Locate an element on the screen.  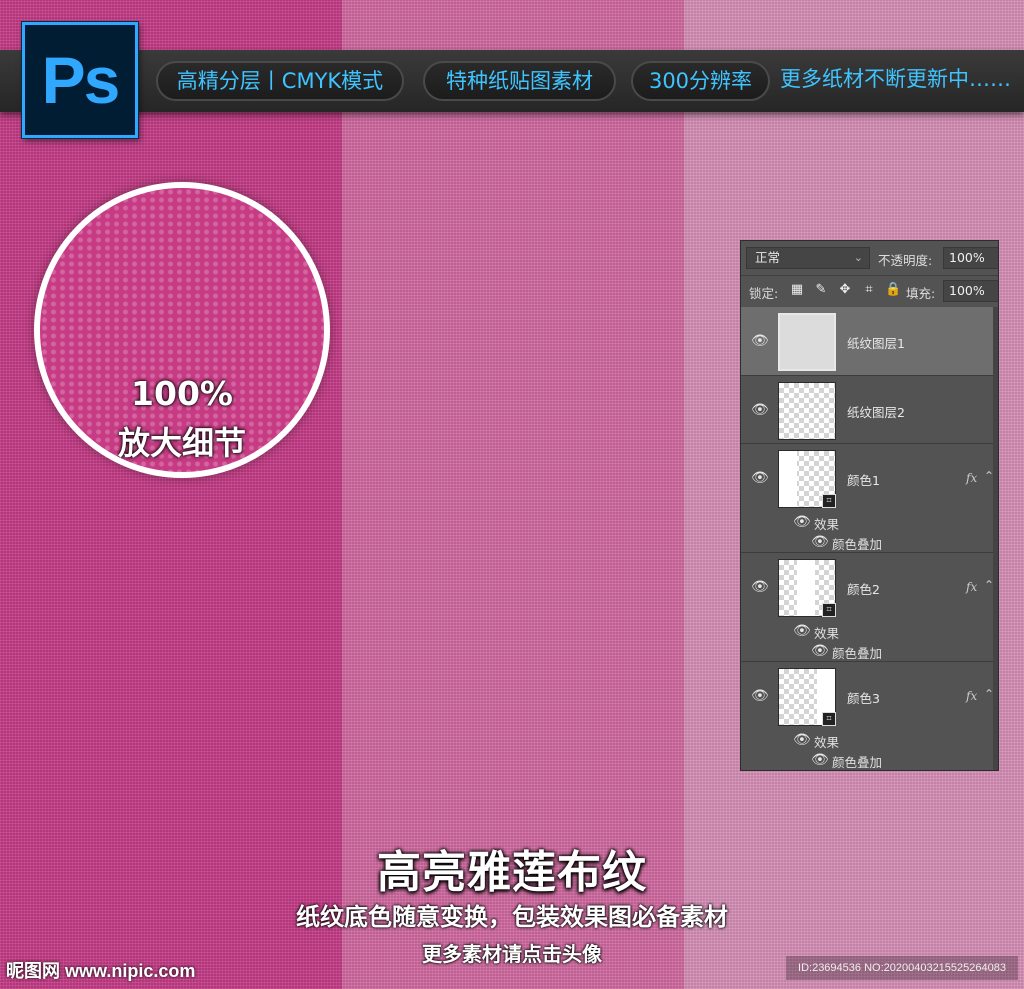
lock-row: 锁定: ▦ ✎ ✥ ⌗ 🔒 填充: 100% is located at coordinates (869, 291).